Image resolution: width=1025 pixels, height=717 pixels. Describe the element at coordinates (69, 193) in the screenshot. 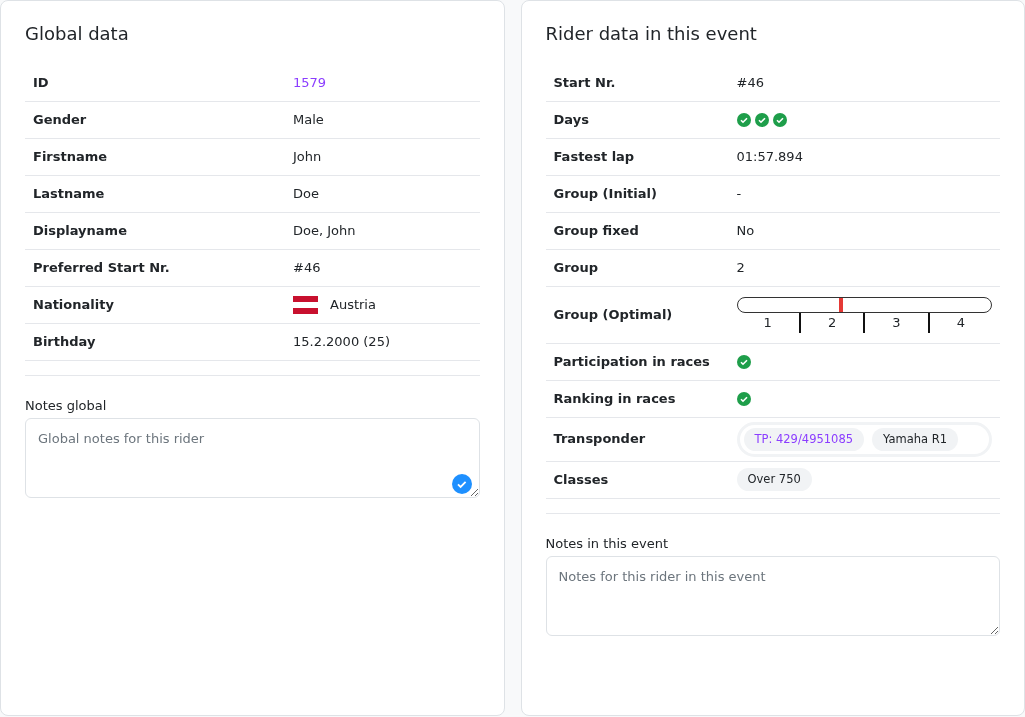

I see `field-label: Lastname` at that location.